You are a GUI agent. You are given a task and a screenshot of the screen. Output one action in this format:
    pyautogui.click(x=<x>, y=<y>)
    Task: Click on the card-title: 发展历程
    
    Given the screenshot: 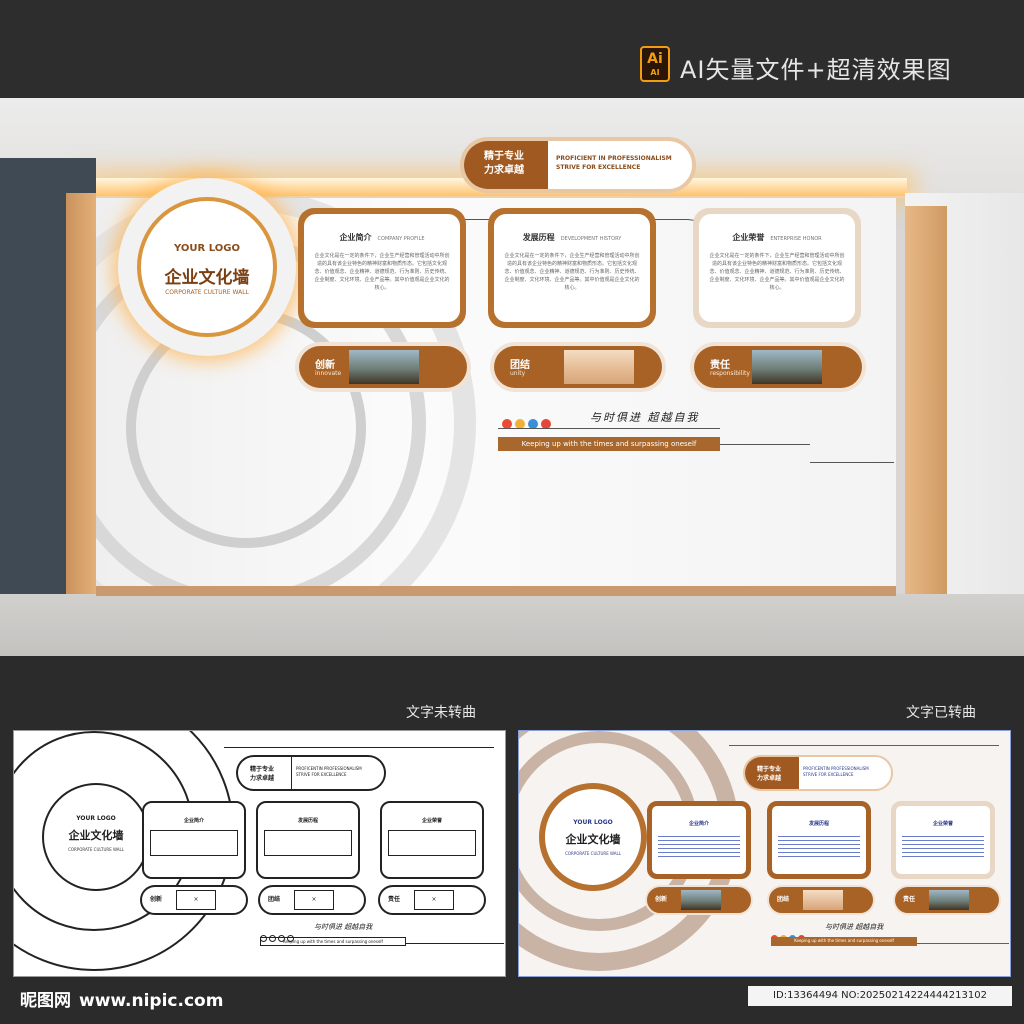 What is the action you would take?
    pyautogui.click(x=538, y=237)
    